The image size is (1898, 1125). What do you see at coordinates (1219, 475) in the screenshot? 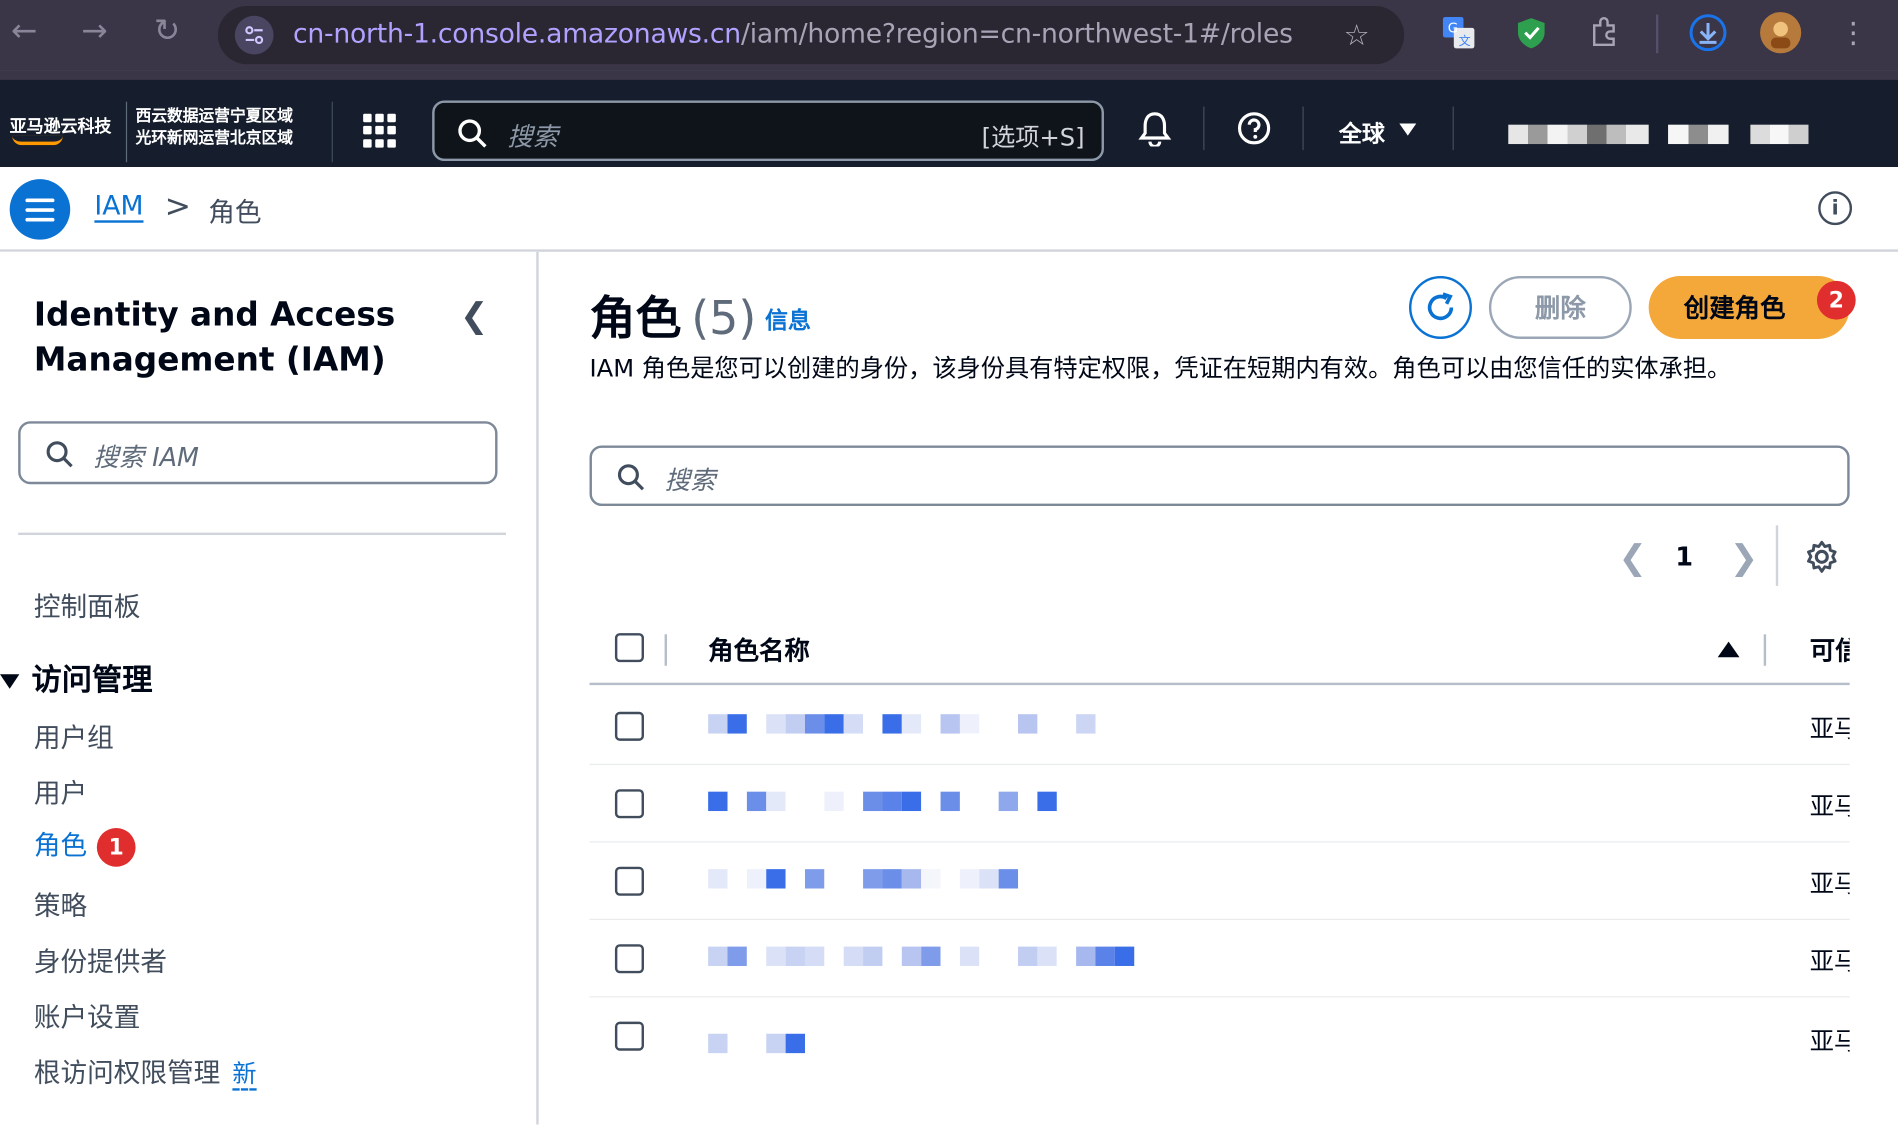
I see `roles-search-input: 搜索` at bounding box center [1219, 475].